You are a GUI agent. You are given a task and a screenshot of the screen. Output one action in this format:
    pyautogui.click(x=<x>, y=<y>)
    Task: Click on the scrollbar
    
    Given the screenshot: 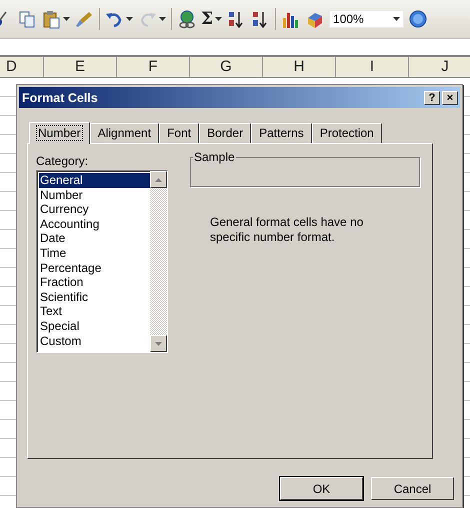 What is the action you would take?
    pyautogui.click(x=158, y=261)
    